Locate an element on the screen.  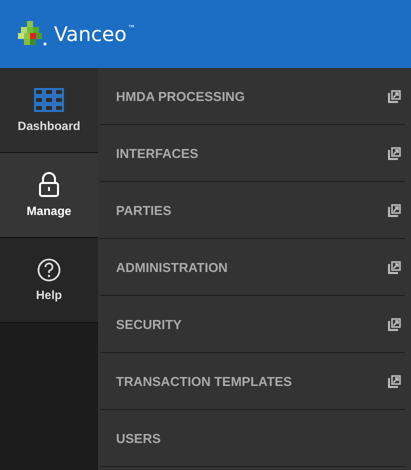
menu-link: HMDA PROCESSING is located at coordinates (180, 96).